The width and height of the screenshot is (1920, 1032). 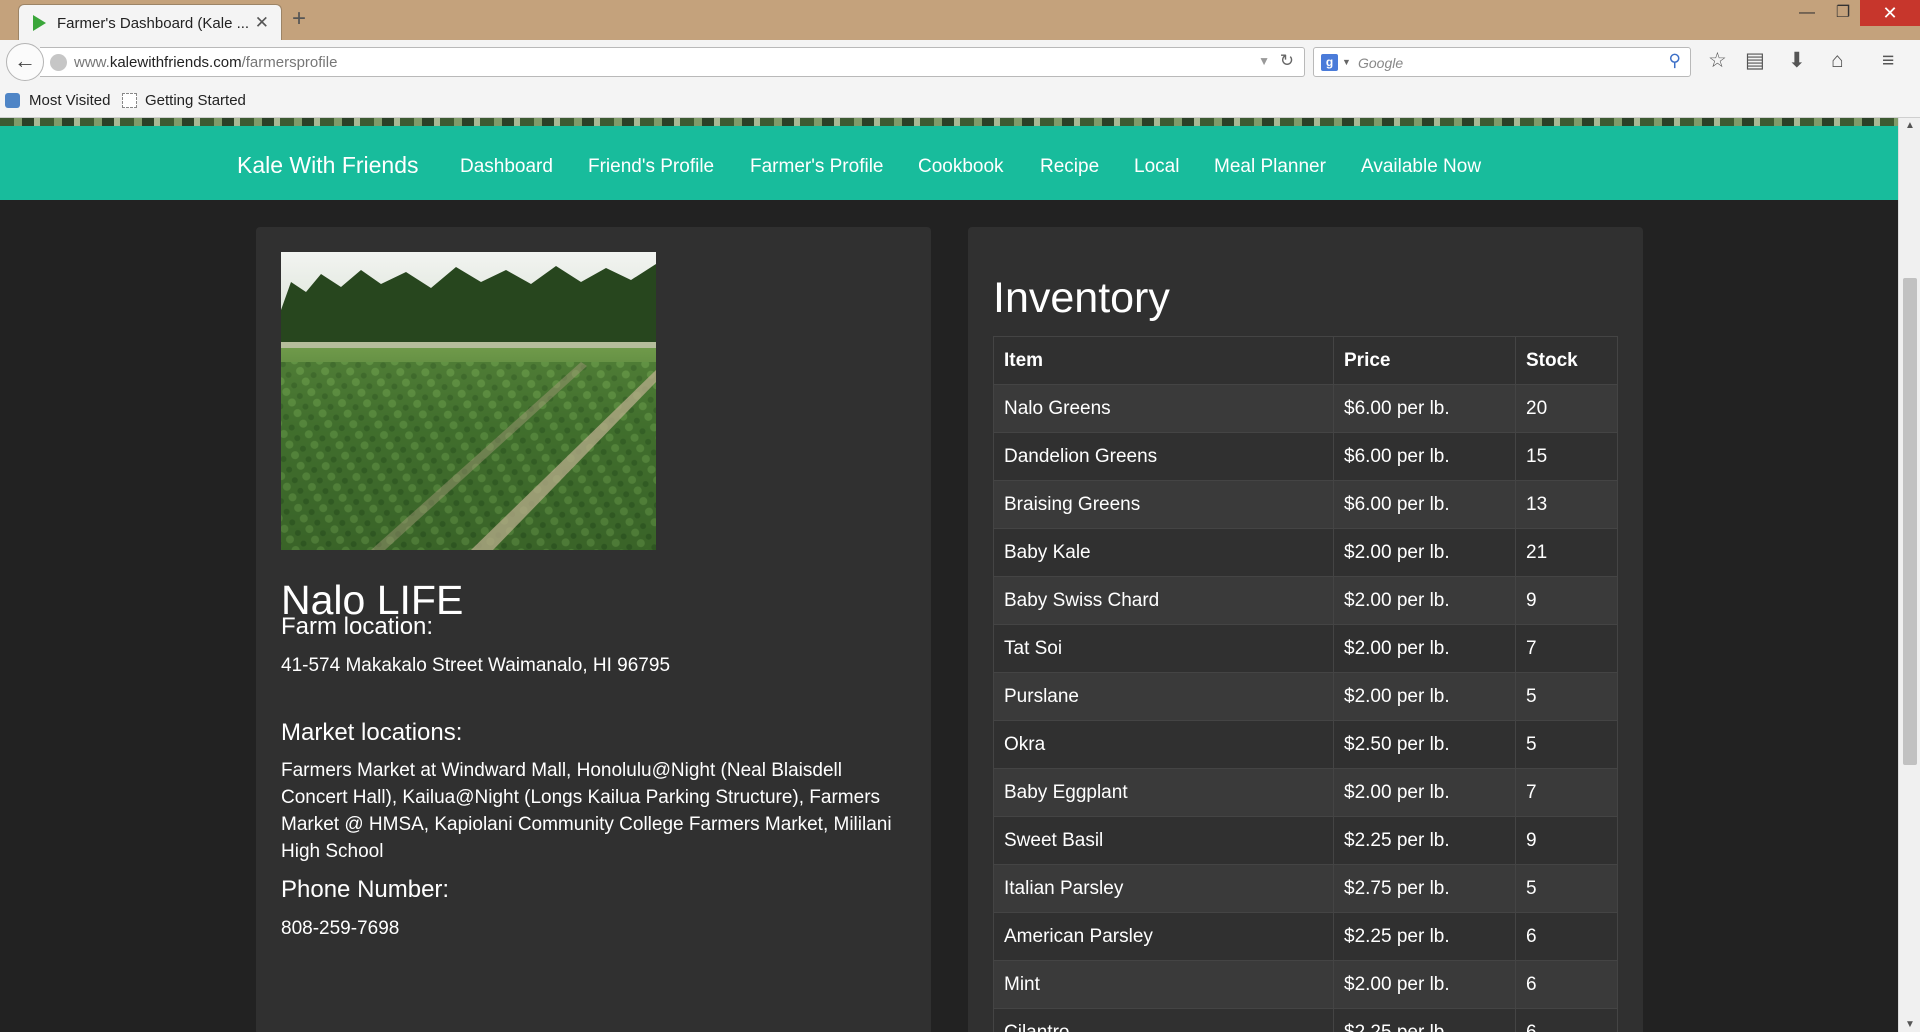 I want to click on search-bar: g ▼ Google ⚲, so click(x=1502, y=62).